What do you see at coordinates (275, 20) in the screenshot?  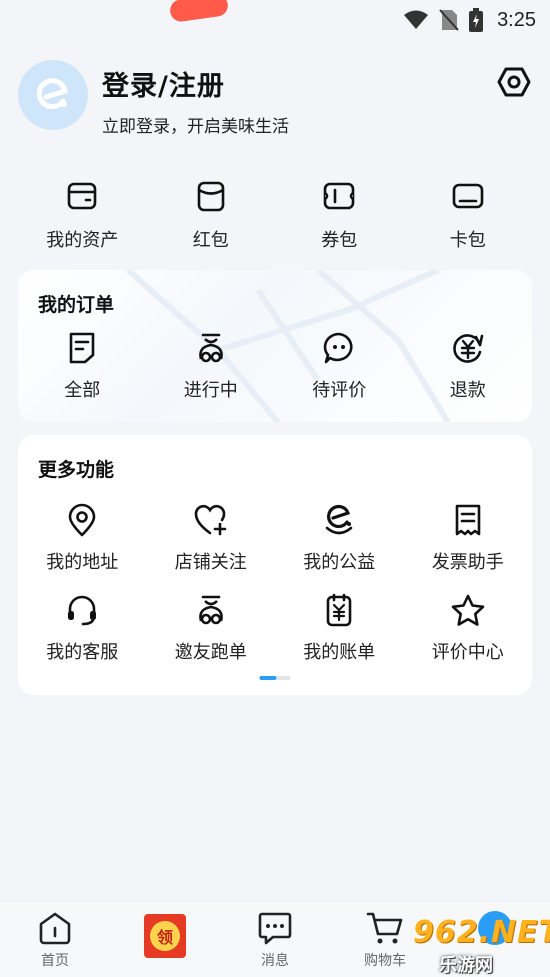 I see `status-bar: 3:25` at bounding box center [275, 20].